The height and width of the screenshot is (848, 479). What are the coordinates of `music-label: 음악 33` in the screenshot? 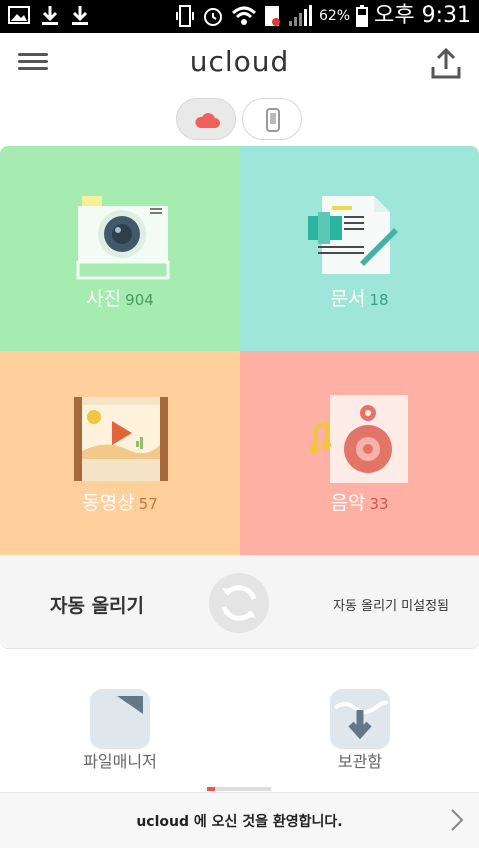 It's located at (359, 501).